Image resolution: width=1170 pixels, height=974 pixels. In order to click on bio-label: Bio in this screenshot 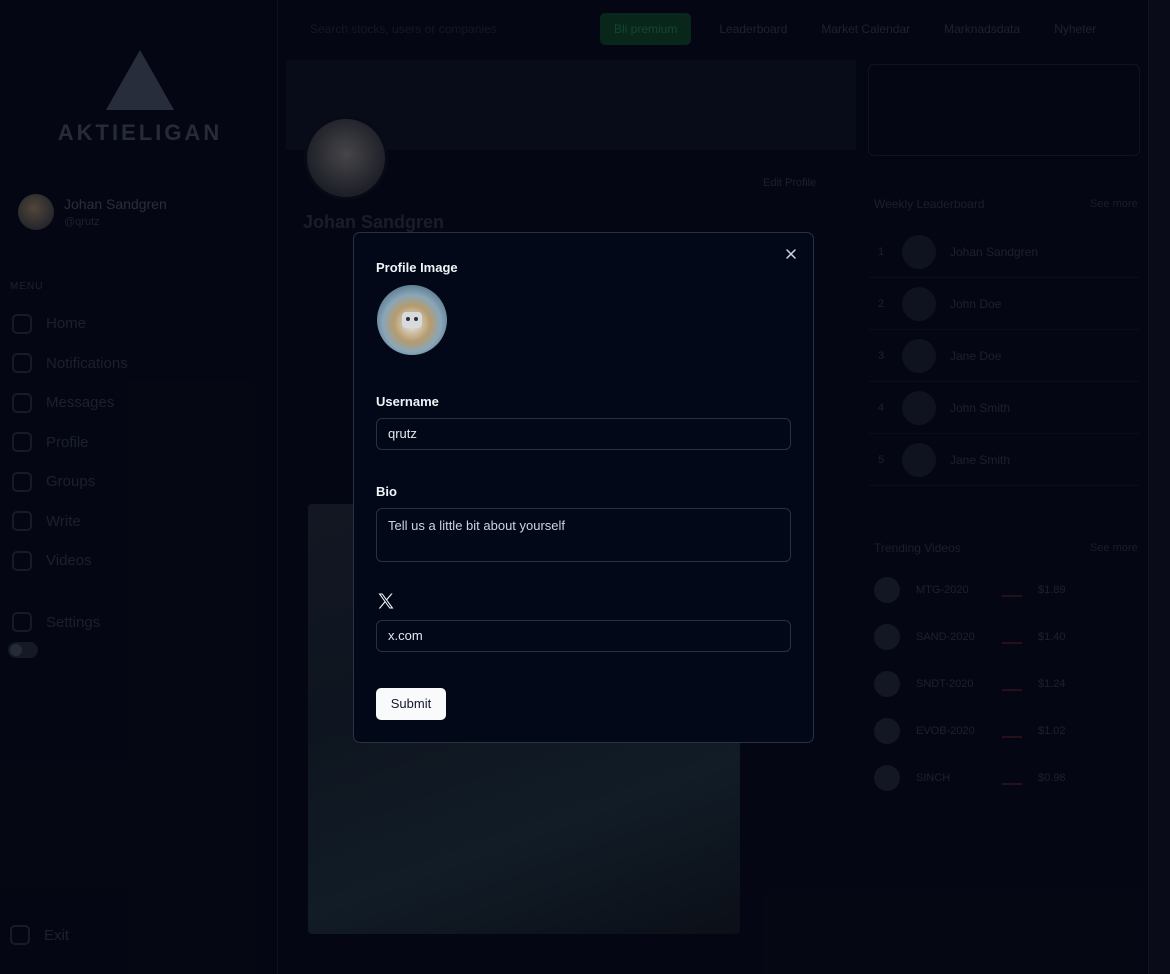, I will do `click(386, 491)`.